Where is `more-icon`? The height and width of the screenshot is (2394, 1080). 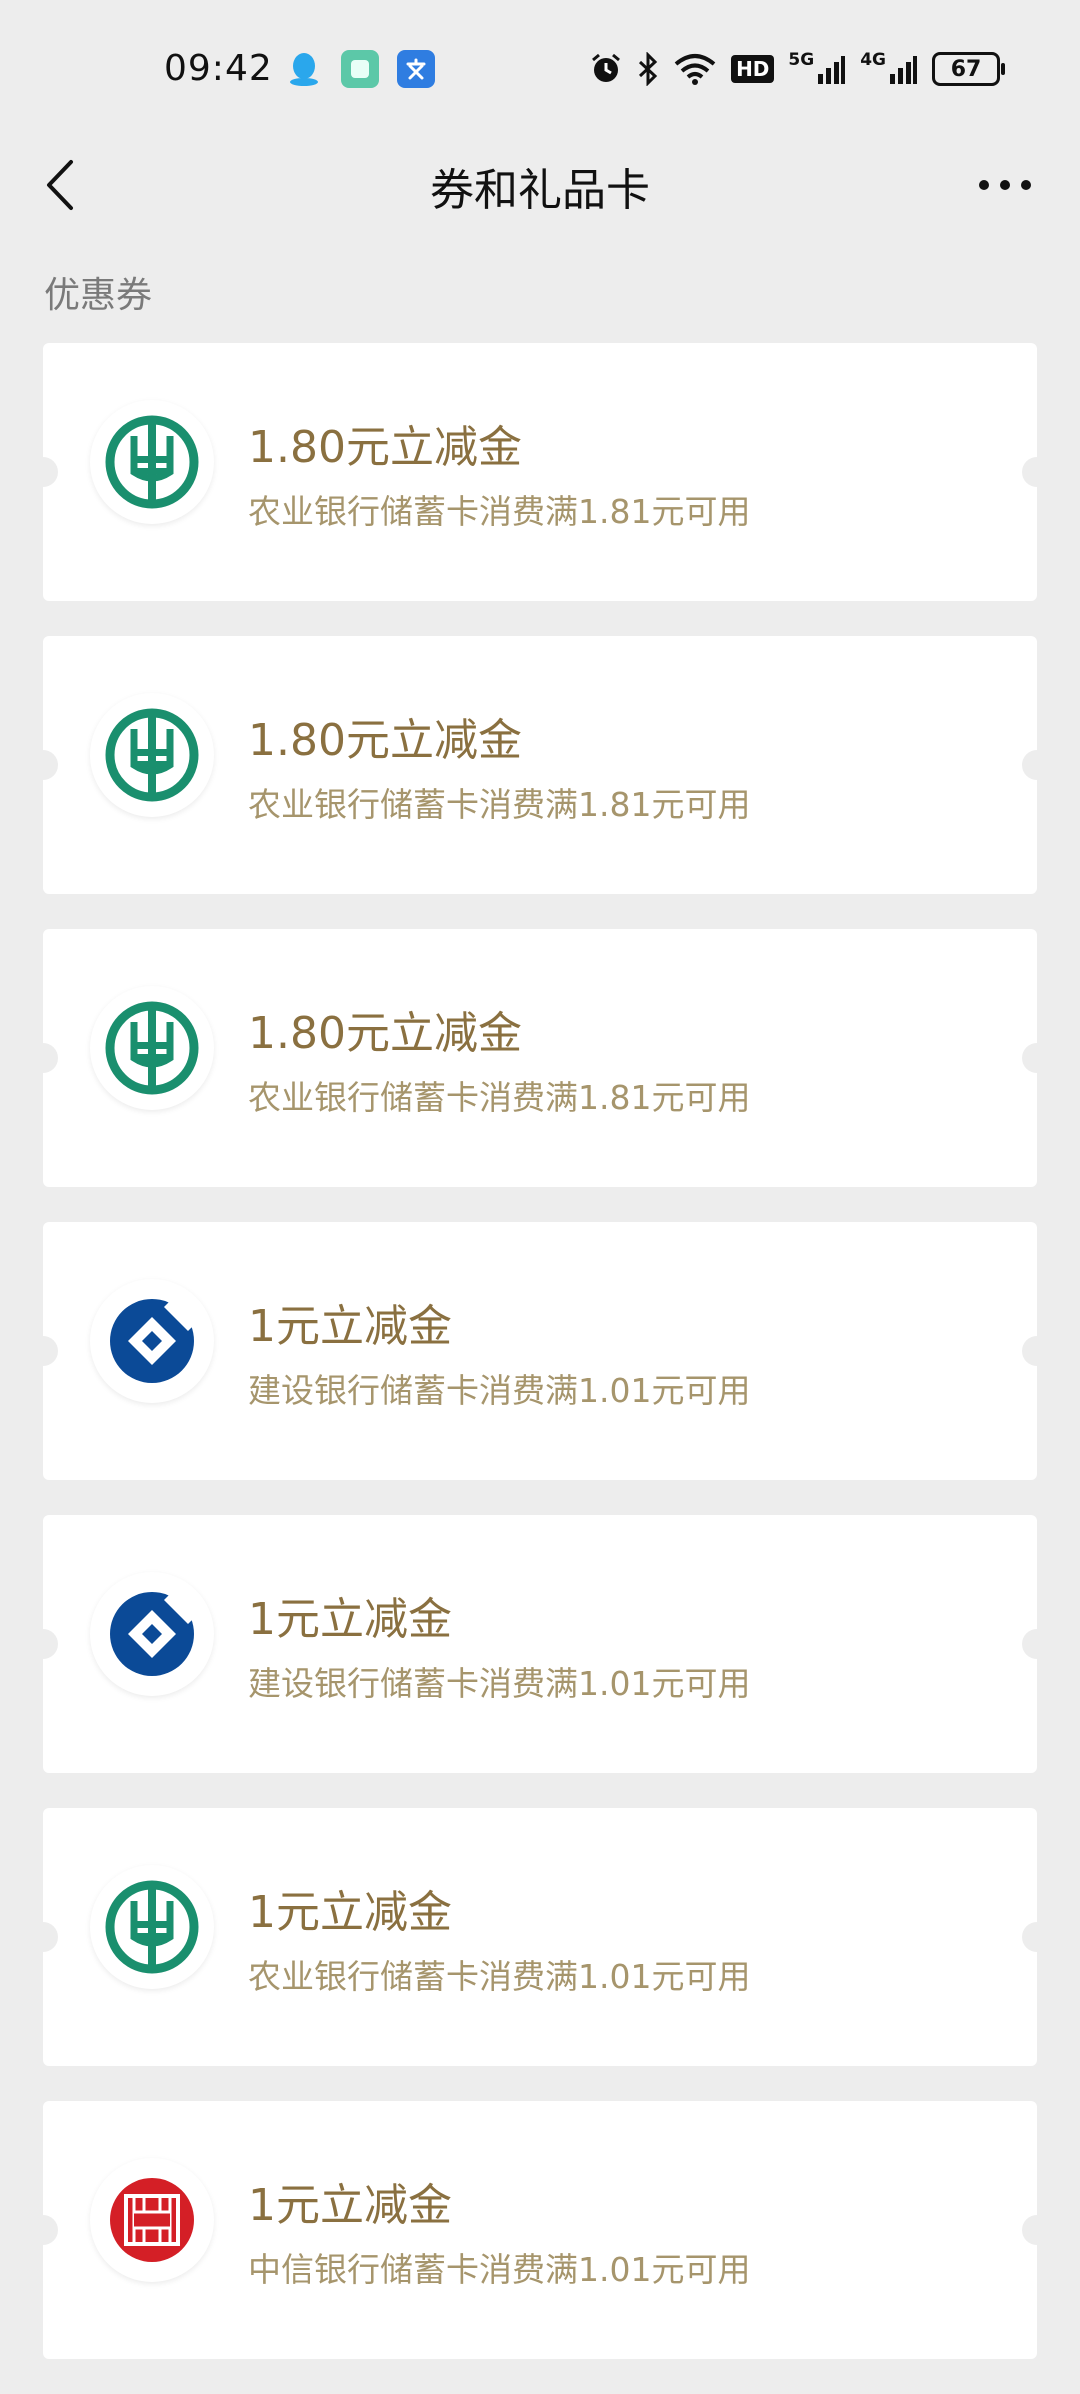
more-icon is located at coordinates (1005, 185).